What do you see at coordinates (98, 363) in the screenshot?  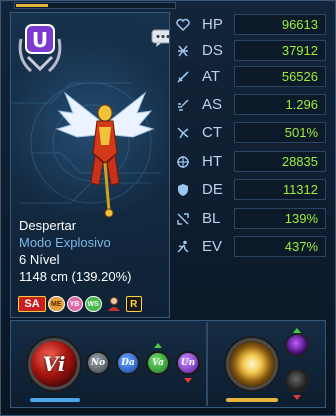 I see `no-attribute-icon: No` at bounding box center [98, 363].